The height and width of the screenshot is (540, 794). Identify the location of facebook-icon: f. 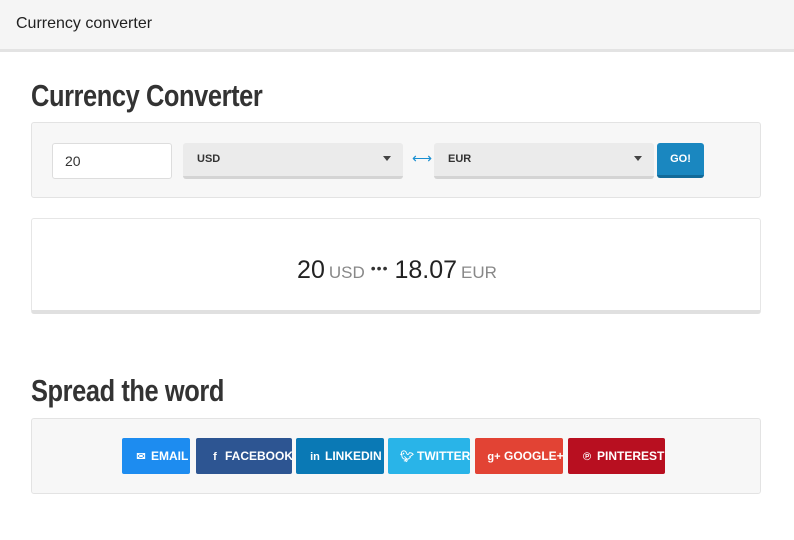
(215, 457).